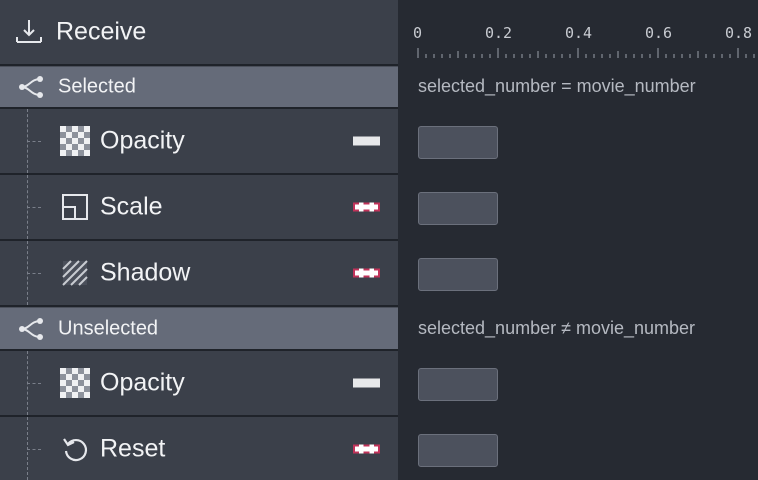  Describe the element at coordinates (29, 31) in the screenshot. I see `download-icon` at that location.